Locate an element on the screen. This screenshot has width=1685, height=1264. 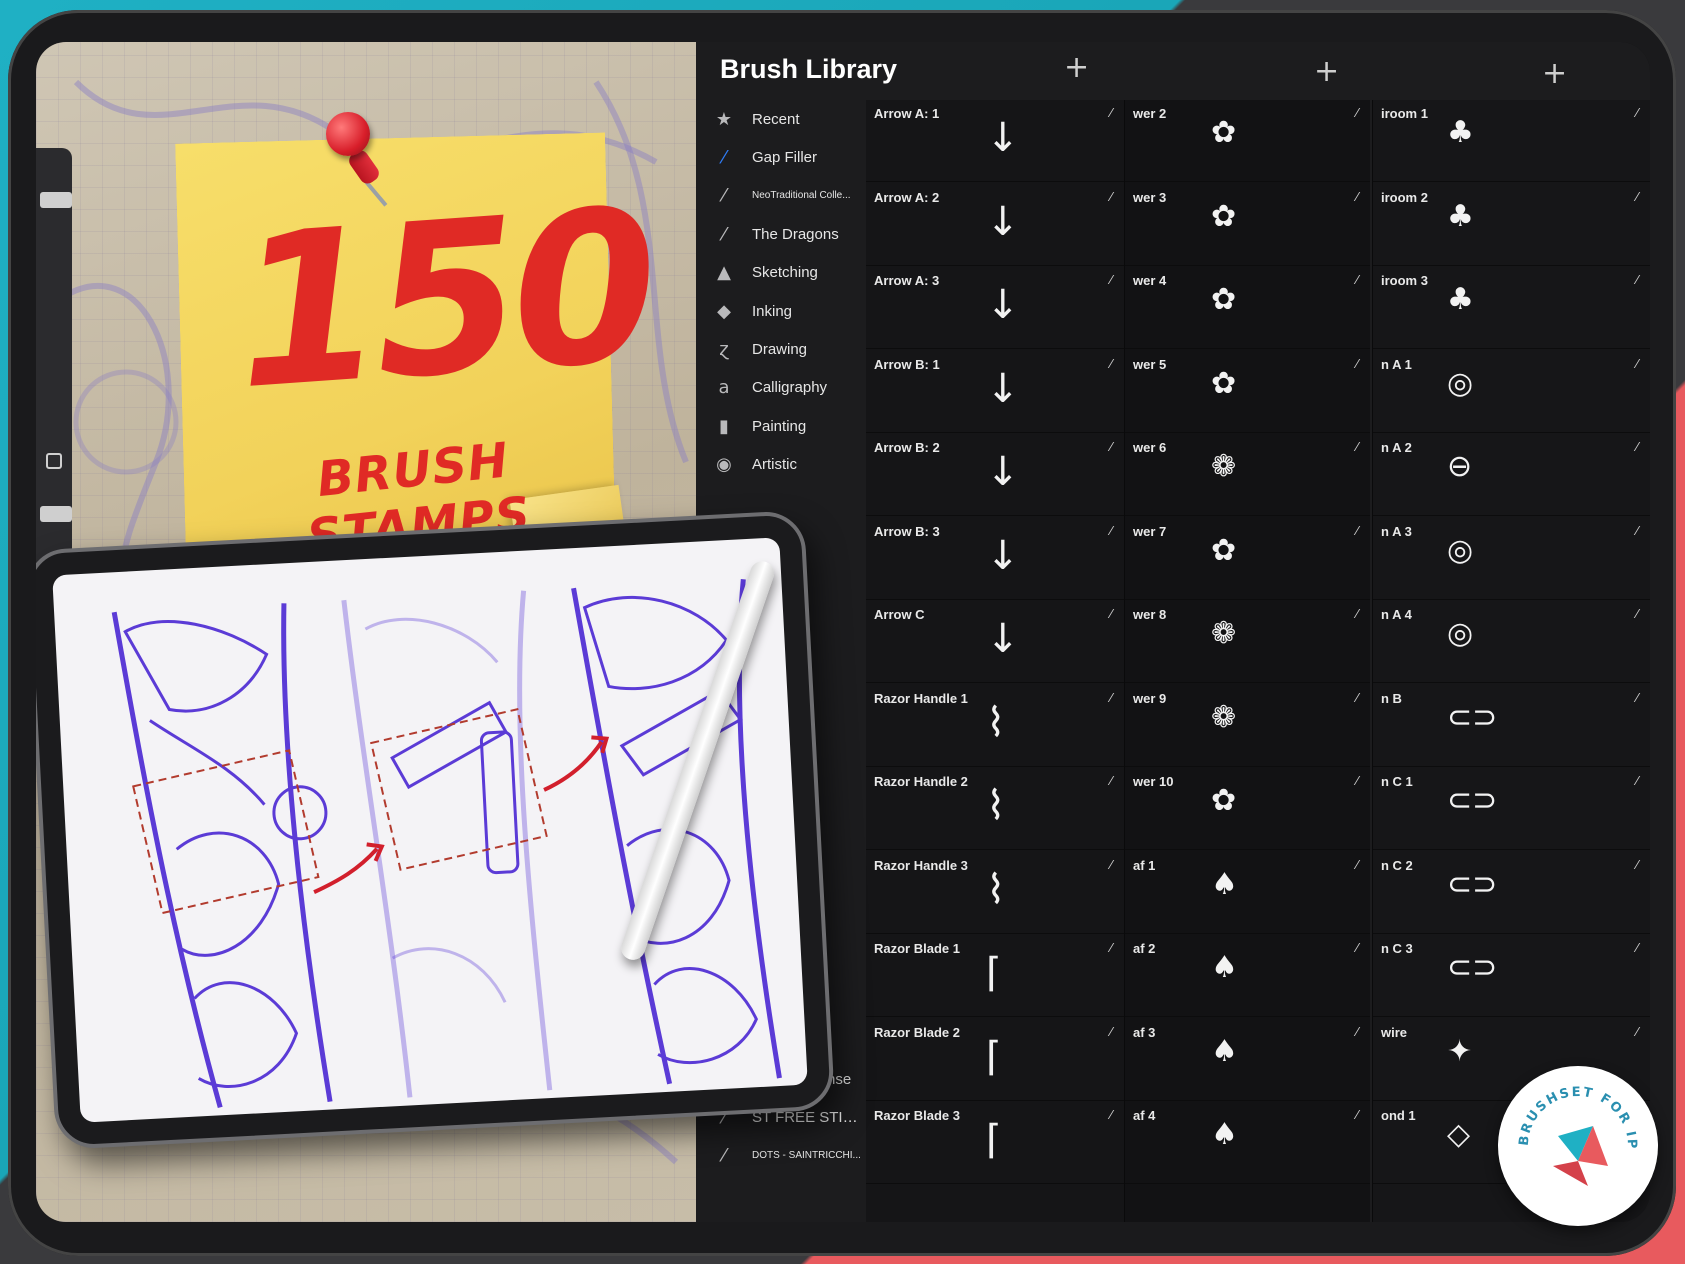
brush-item: wer 5 ⁄ ✿ is located at coordinates (1247, 392).